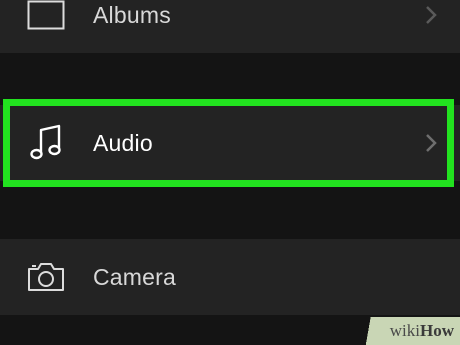 Image resolution: width=460 pixels, height=345 pixels. Describe the element at coordinates (46, 277) in the screenshot. I see `camera-icon` at that location.